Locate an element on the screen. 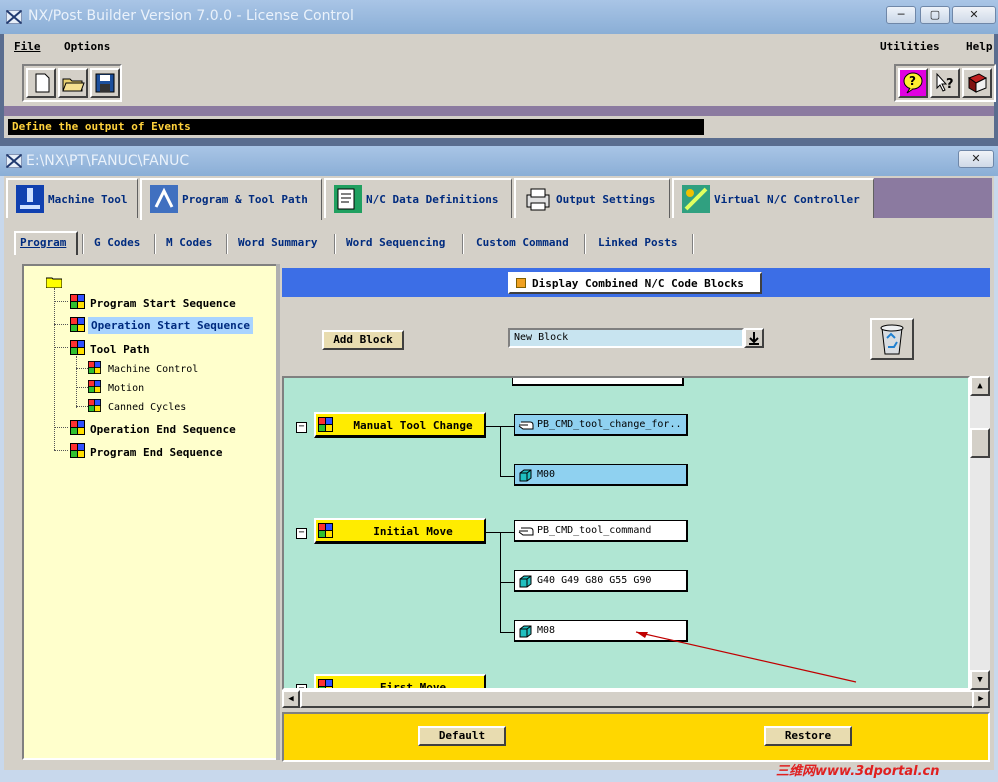  combined-blocks-label: Display Combined N/C Code Blocks is located at coordinates (638, 283).